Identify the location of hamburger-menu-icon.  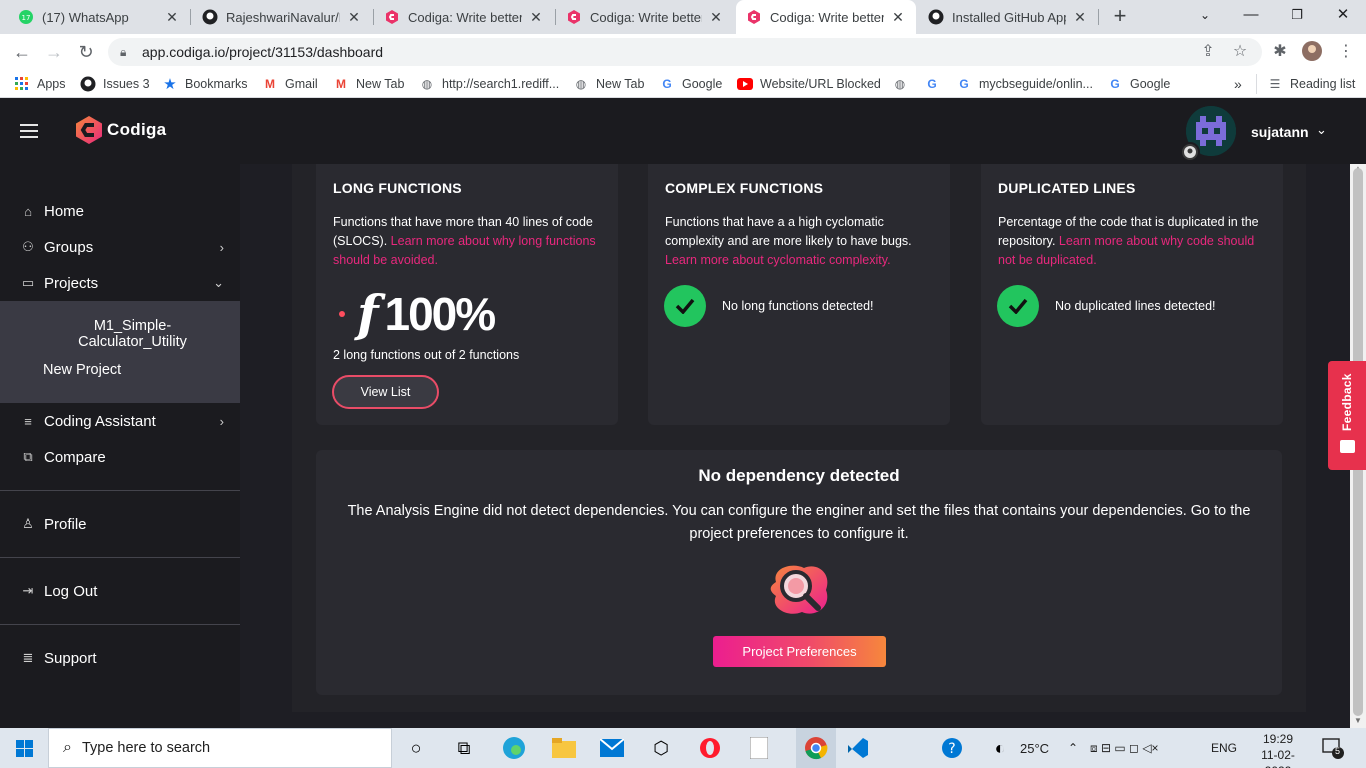
(29, 131).